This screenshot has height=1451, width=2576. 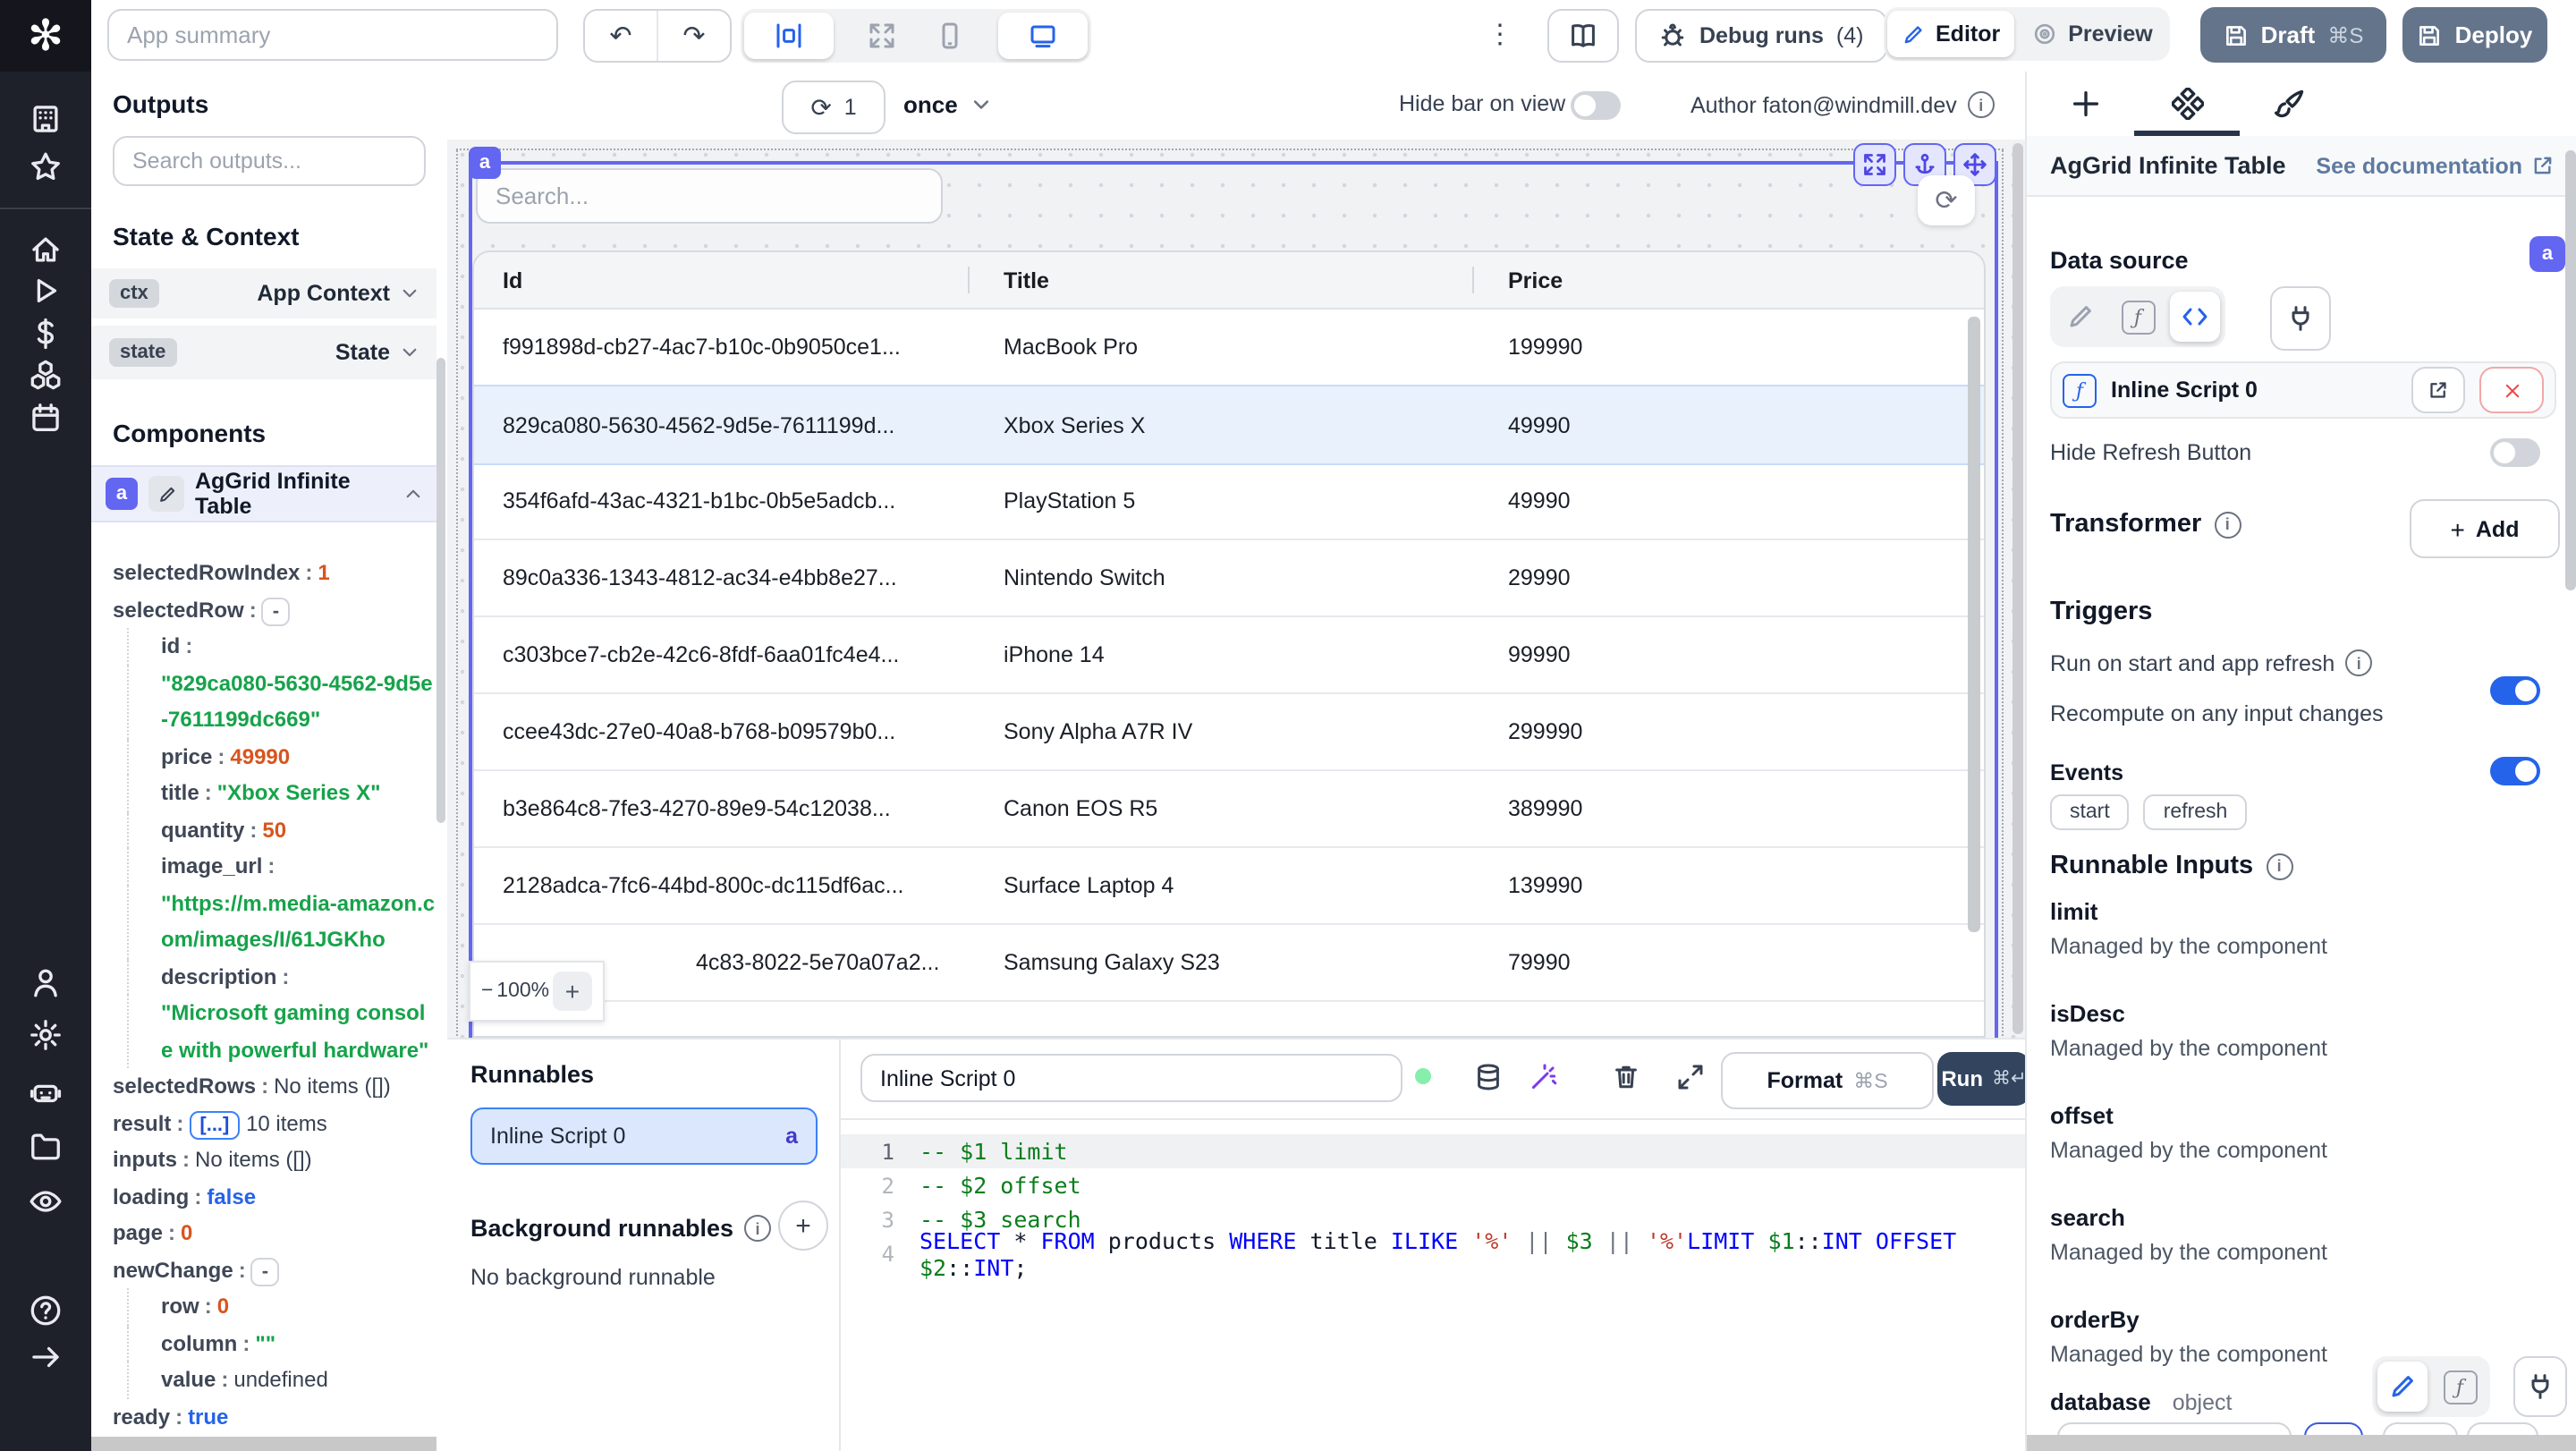 I want to click on output-tree-row: "829ca080-5630-4562-9d5e-7611199dc669", so click(x=281, y=701).